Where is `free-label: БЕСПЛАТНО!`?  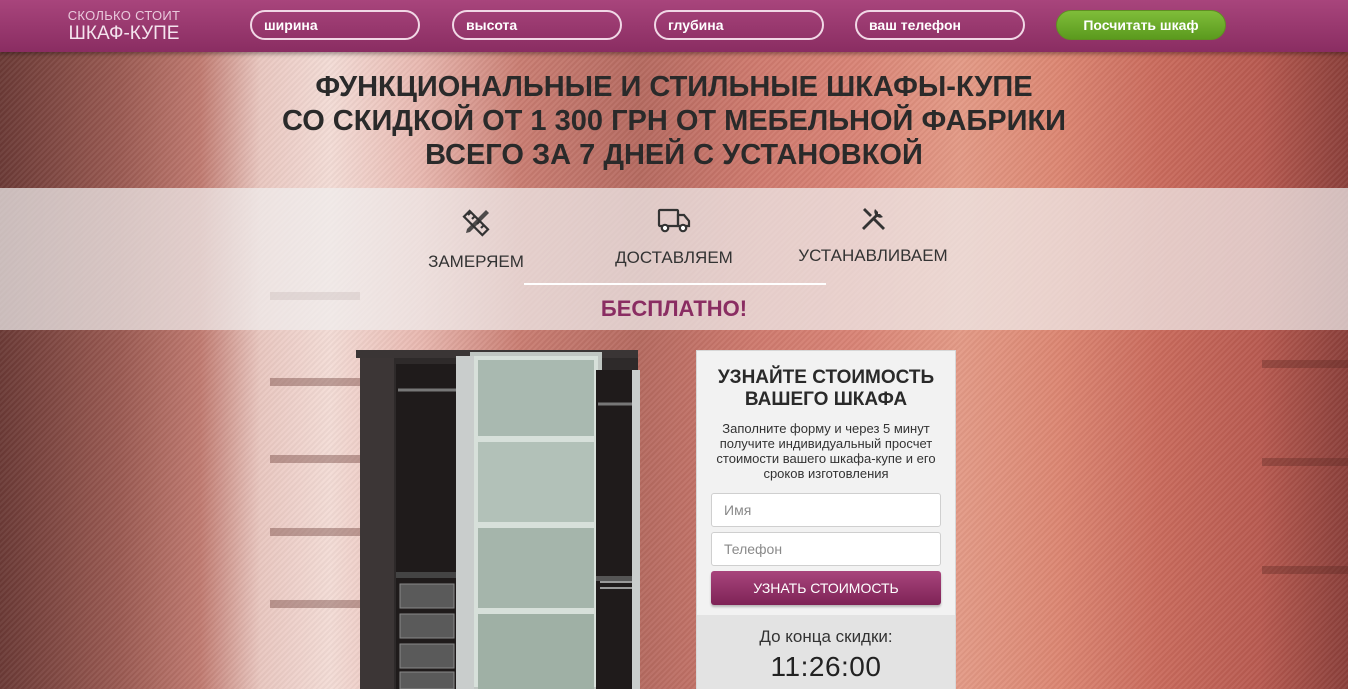
free-label: БЕСПЛАТНО! is located at coordinates (674, 308).